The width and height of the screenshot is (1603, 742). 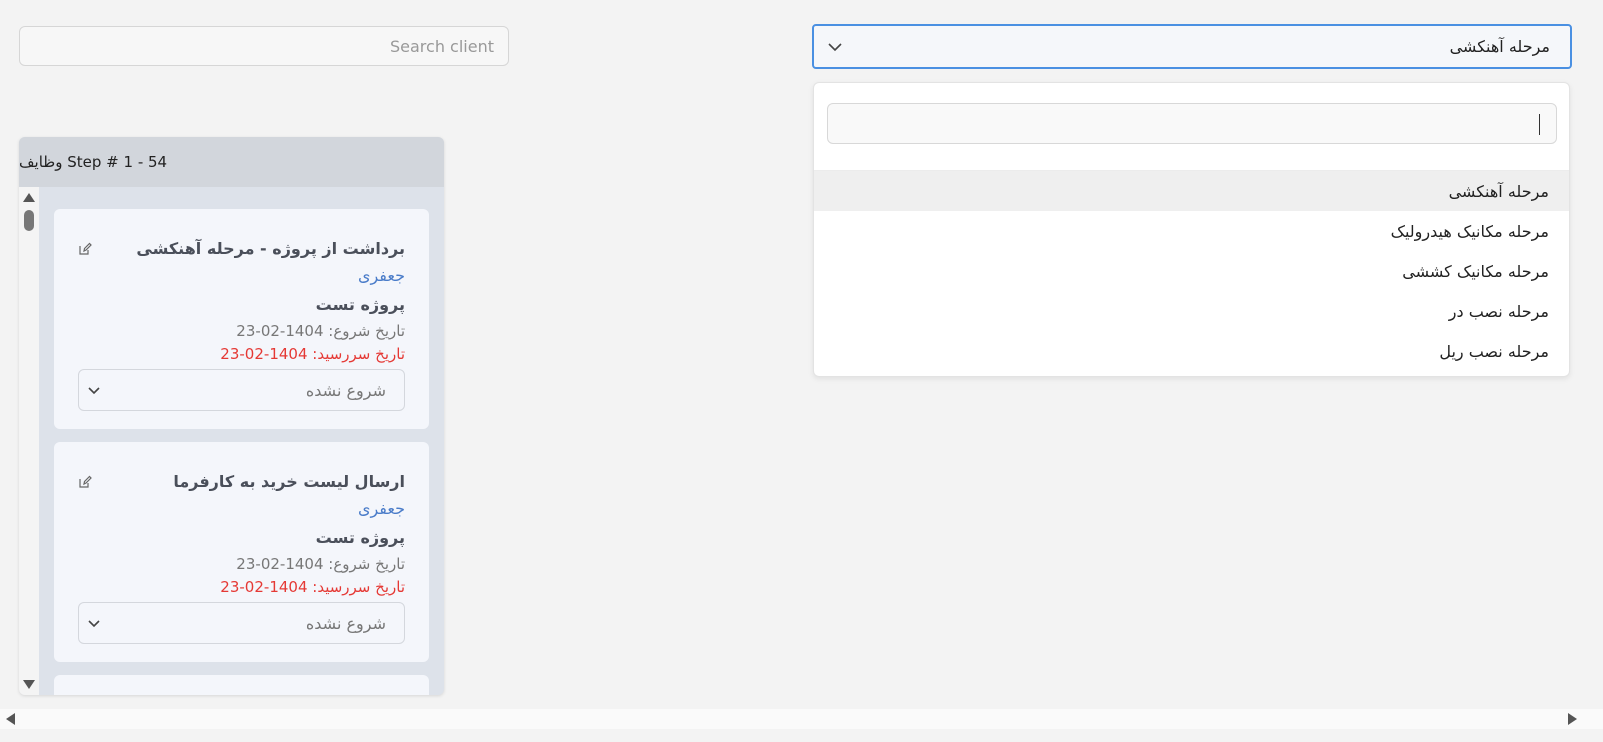 What do you see at coordinates (10, 719) in the screenshot?
I see `scroll-left-icon` at bounding box center [10, 719].